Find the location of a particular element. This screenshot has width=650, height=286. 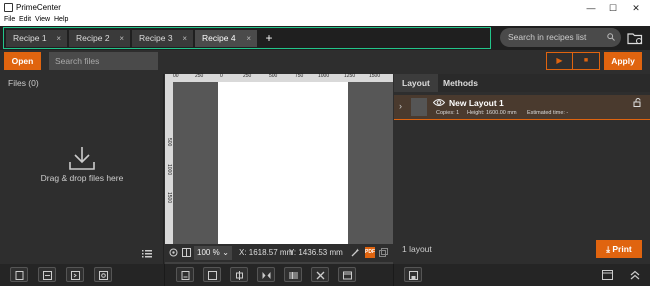

ruler-label: 0 is located at coordinates (221, 76).